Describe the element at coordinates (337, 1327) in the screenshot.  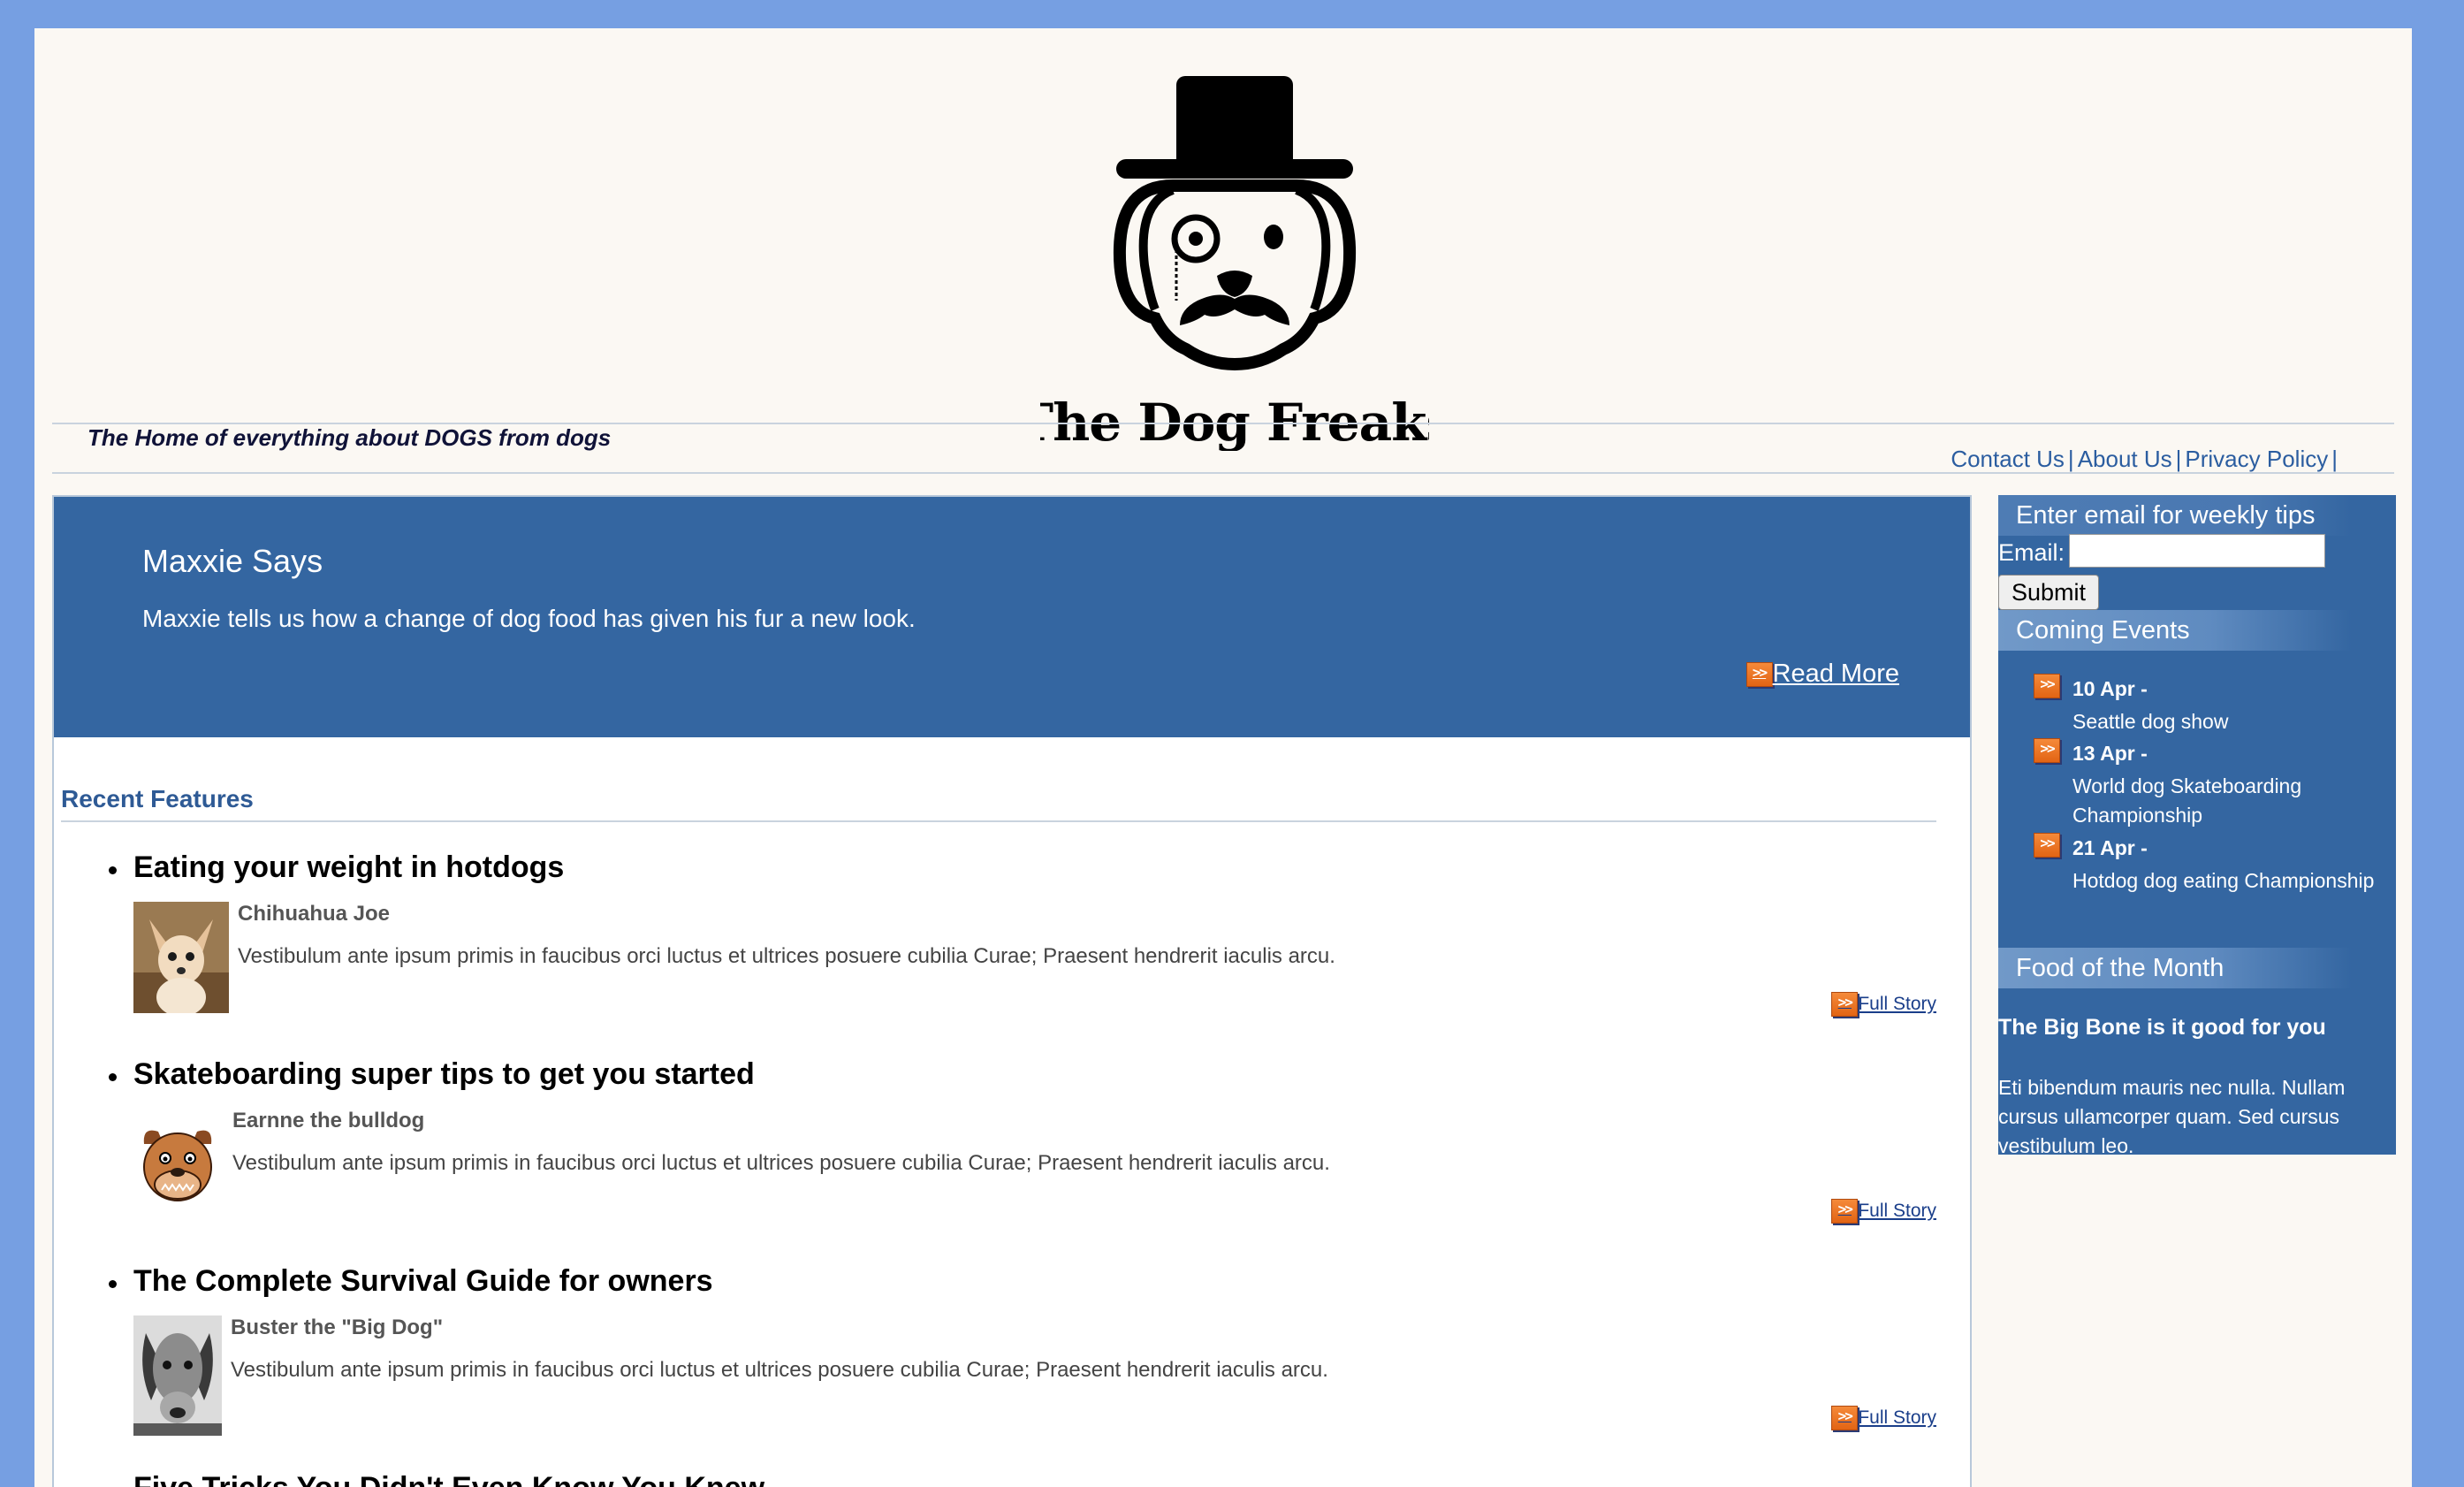
I see `feature-author: Buster the "Big Dog"` at that location.